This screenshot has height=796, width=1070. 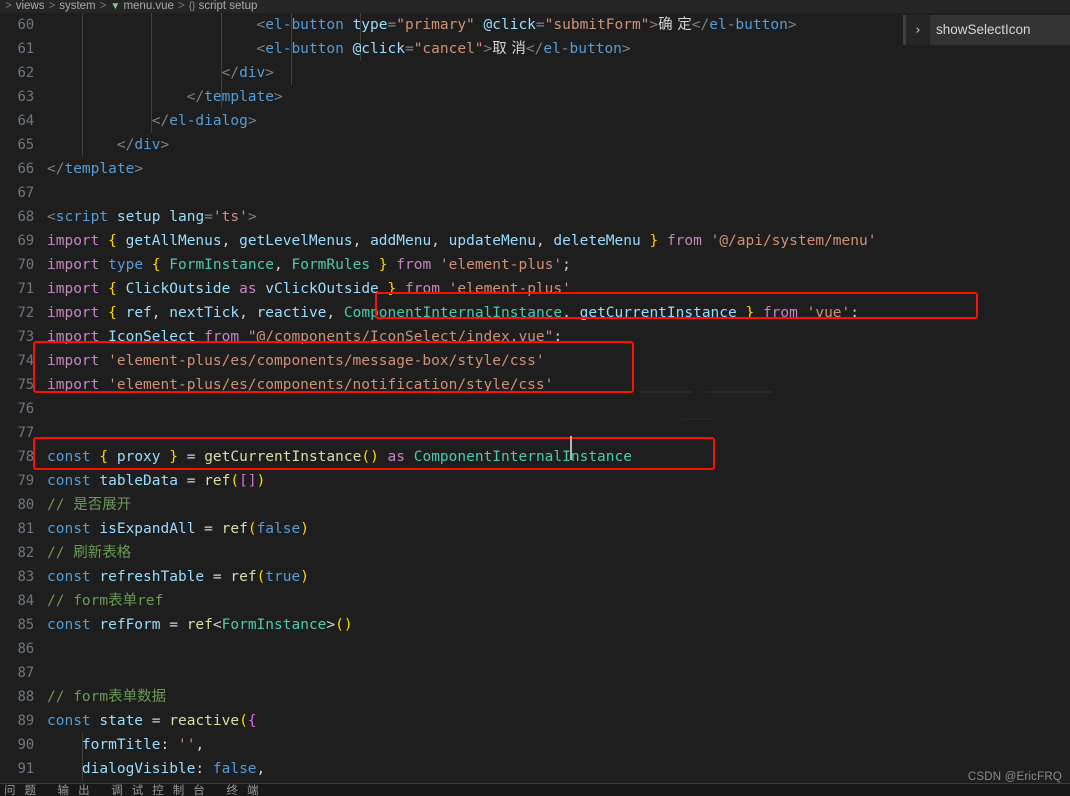 I want to click on code-line: 85 const refForm = ref<FormInstance>(), so click(x=535, y=625).